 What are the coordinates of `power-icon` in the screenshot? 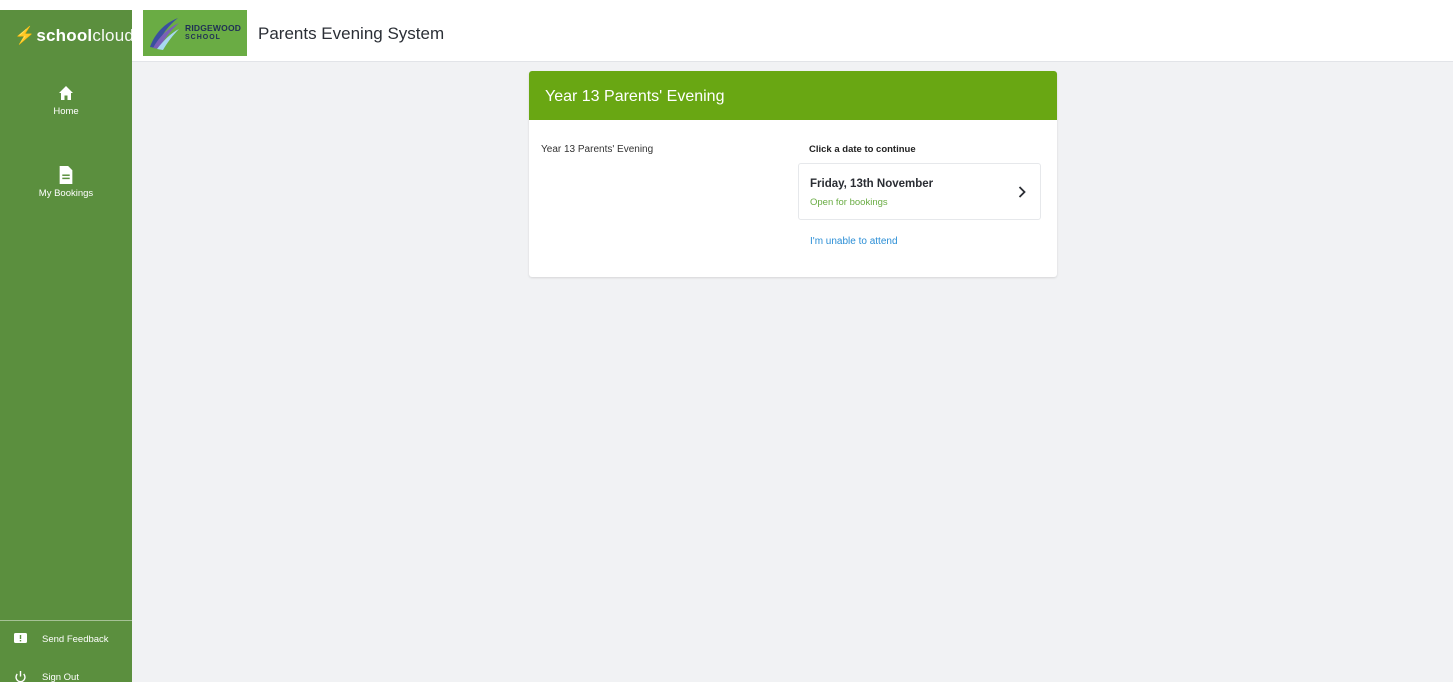 It's located at (20, 676).